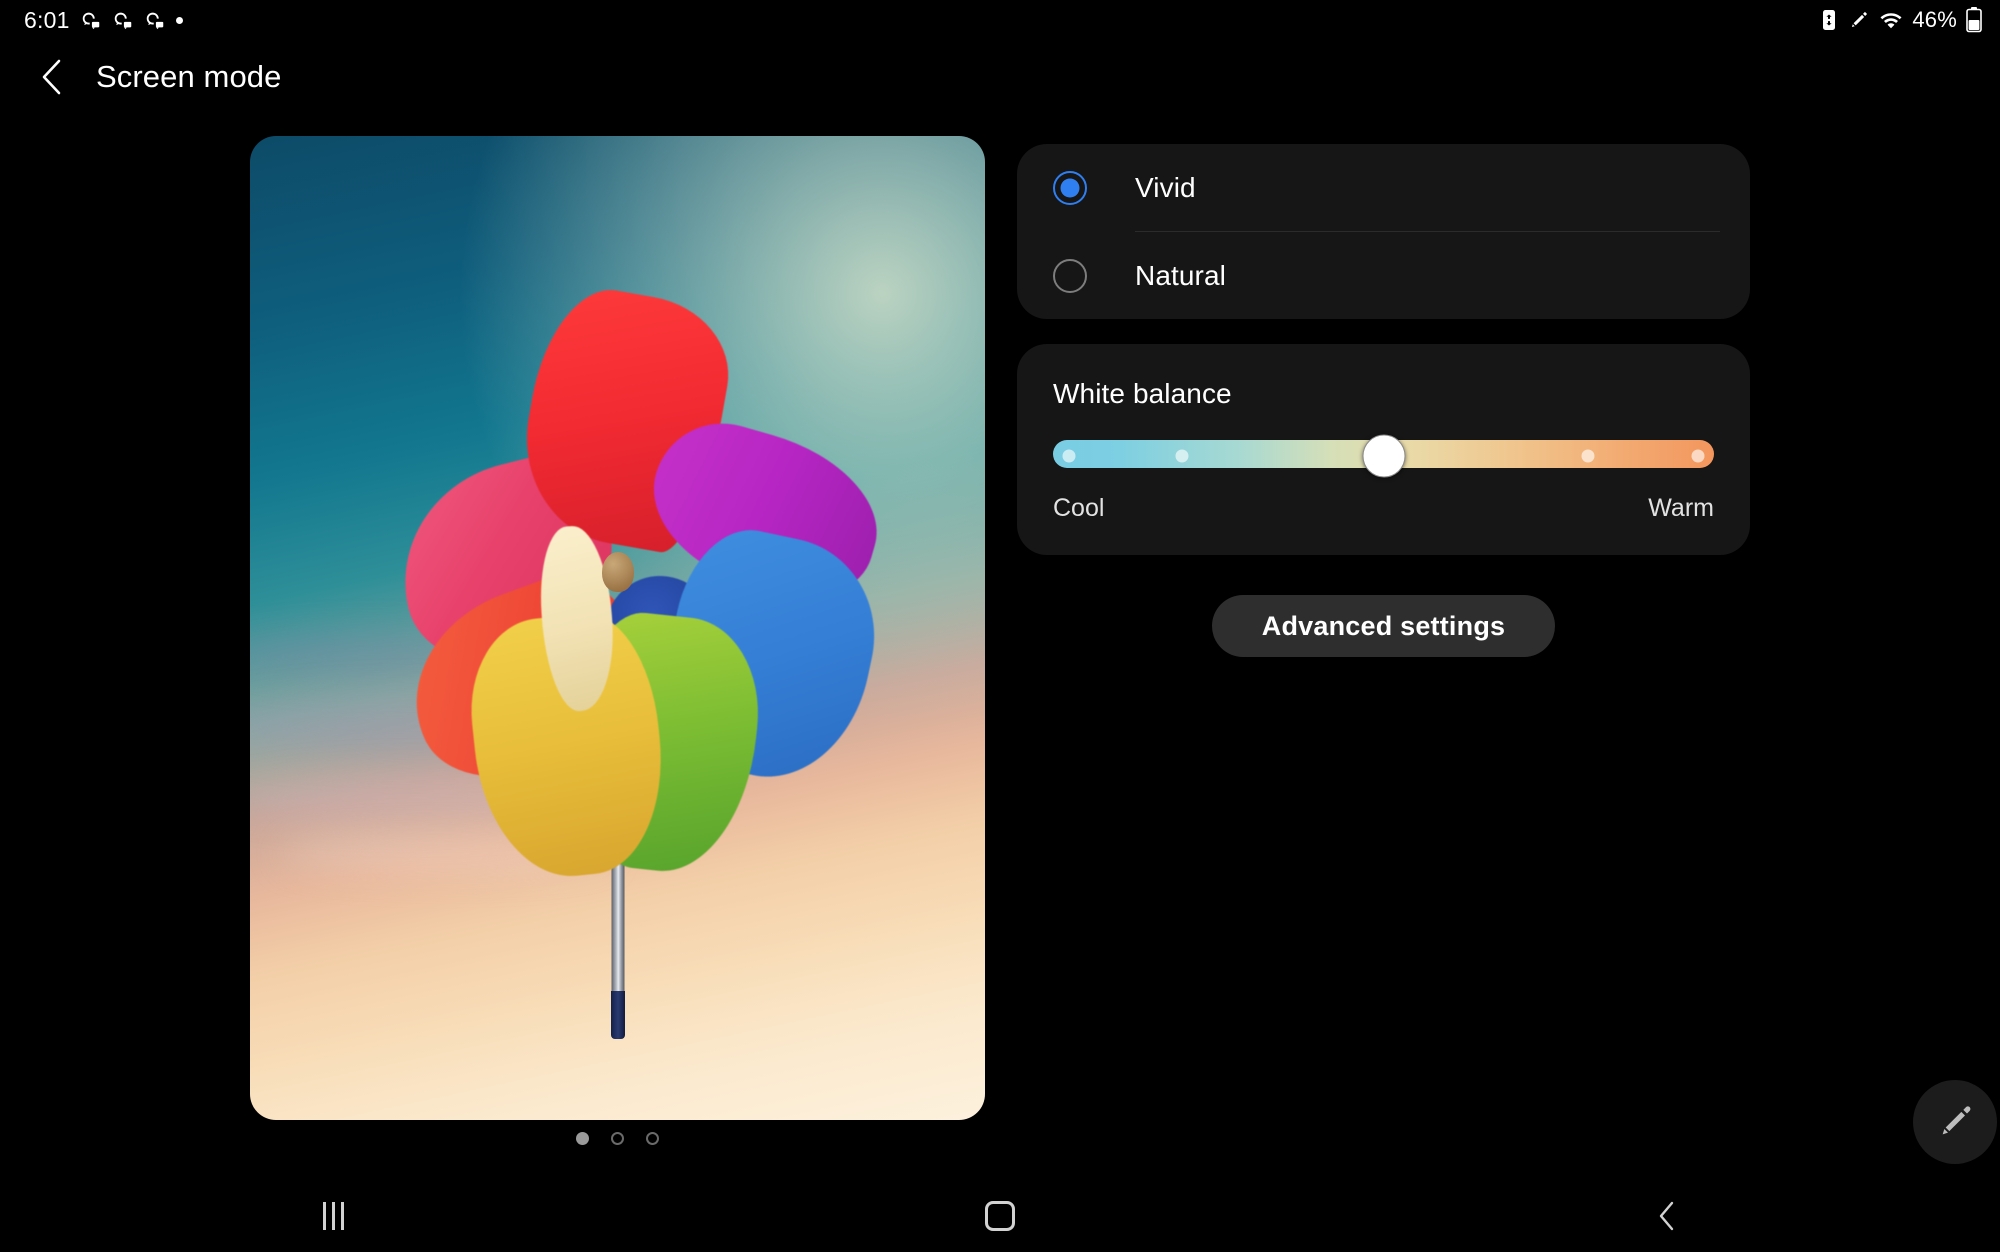 The width and height of the screenshot is (2000, 1252). Describe the element at coordinates (179, 20) in the screenshot. I see `notification-dot-icon` at that location.